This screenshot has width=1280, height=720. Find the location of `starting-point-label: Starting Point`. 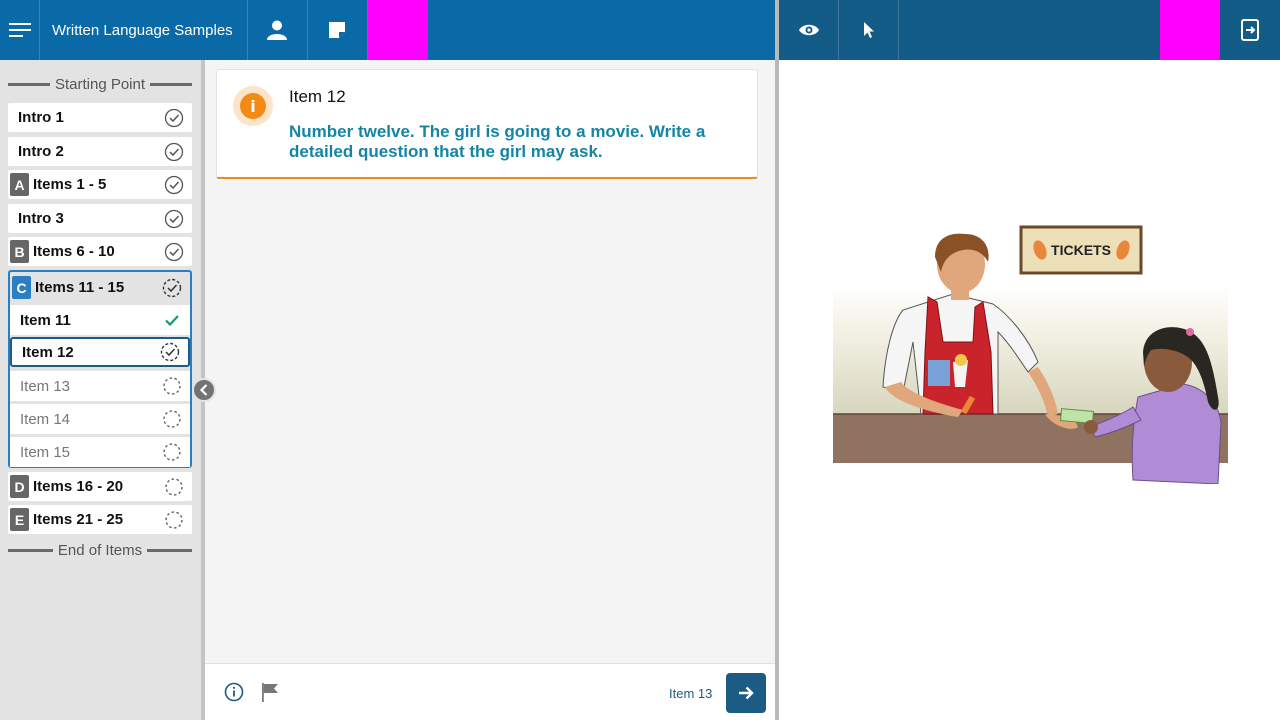

starting-point-label: Starting Point is located at coordinates (100, 84).